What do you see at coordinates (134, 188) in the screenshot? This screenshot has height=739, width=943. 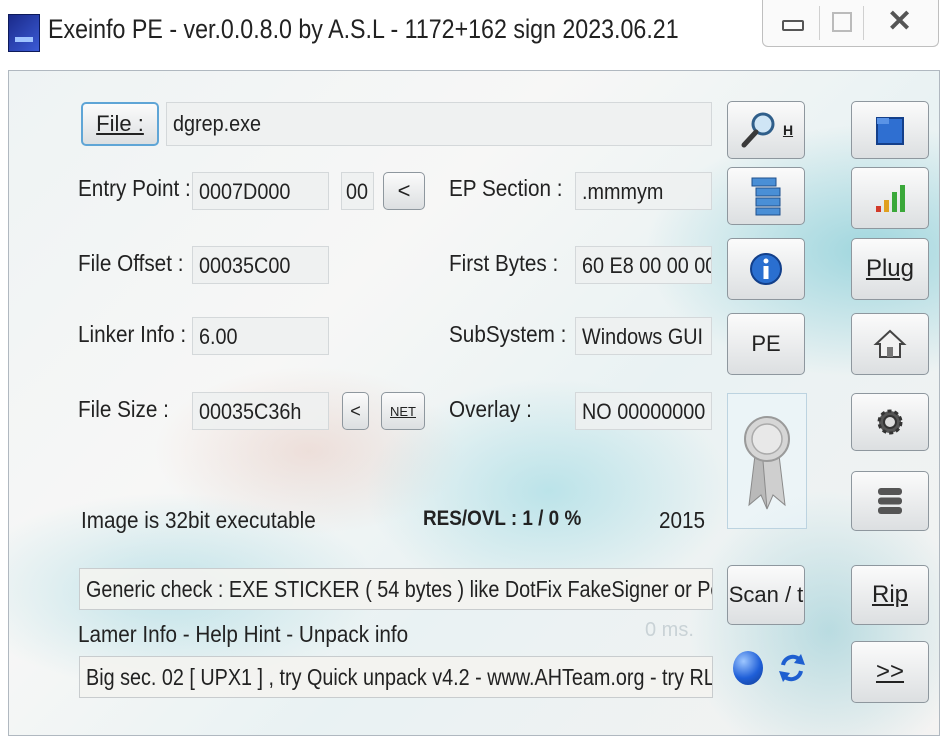 I see `entry-point-label: Entry Point :` at bounding box center [134, 188].